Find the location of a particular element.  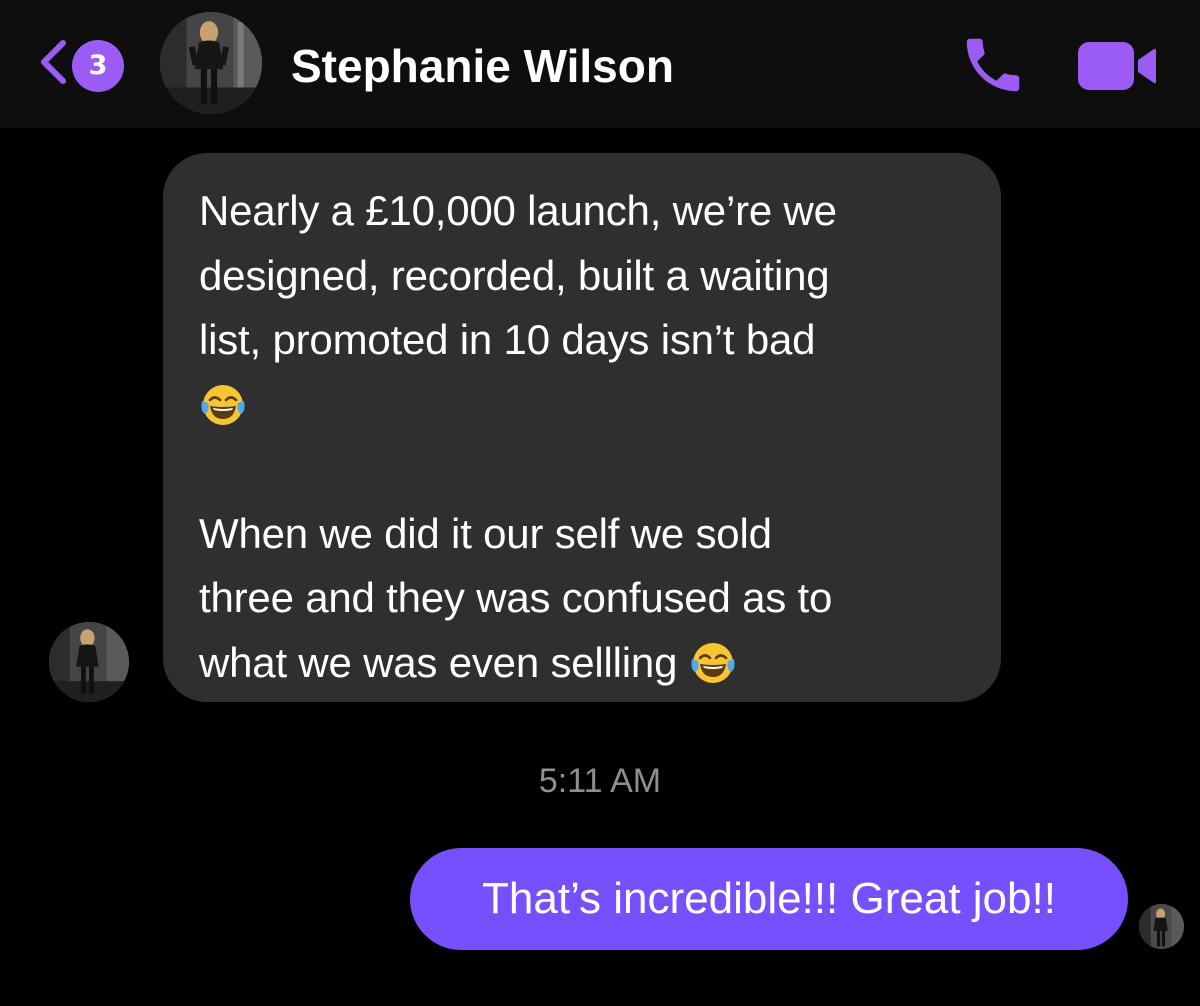

chat-header: 3 Stephanie Wilson is located at coordinates (600, 64).